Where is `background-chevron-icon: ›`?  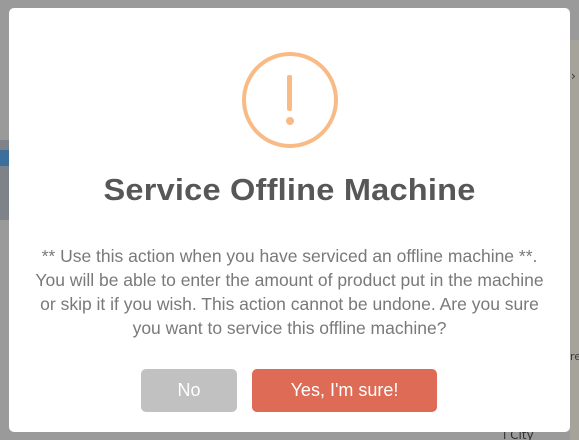
background-chevron-icon: › is located at coordinates (573, 76).